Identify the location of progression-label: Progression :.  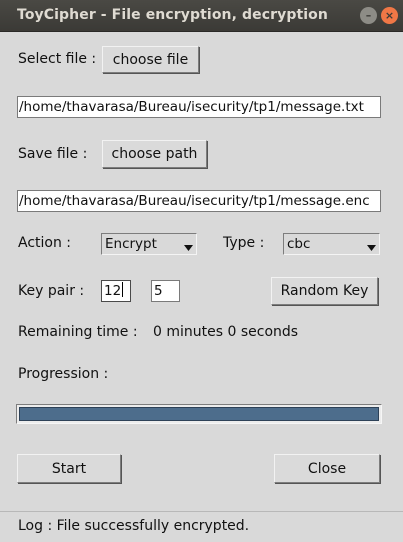
(63, 374).